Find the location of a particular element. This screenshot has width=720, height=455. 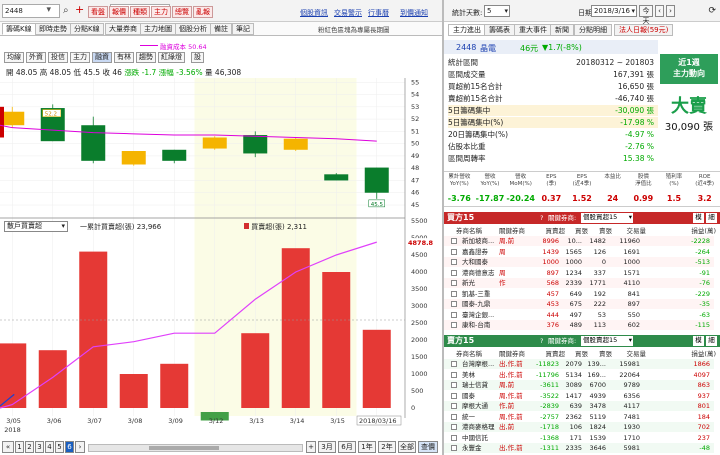

tab-stock-analysis: 個股分析 is located at coordinates (193, 29).